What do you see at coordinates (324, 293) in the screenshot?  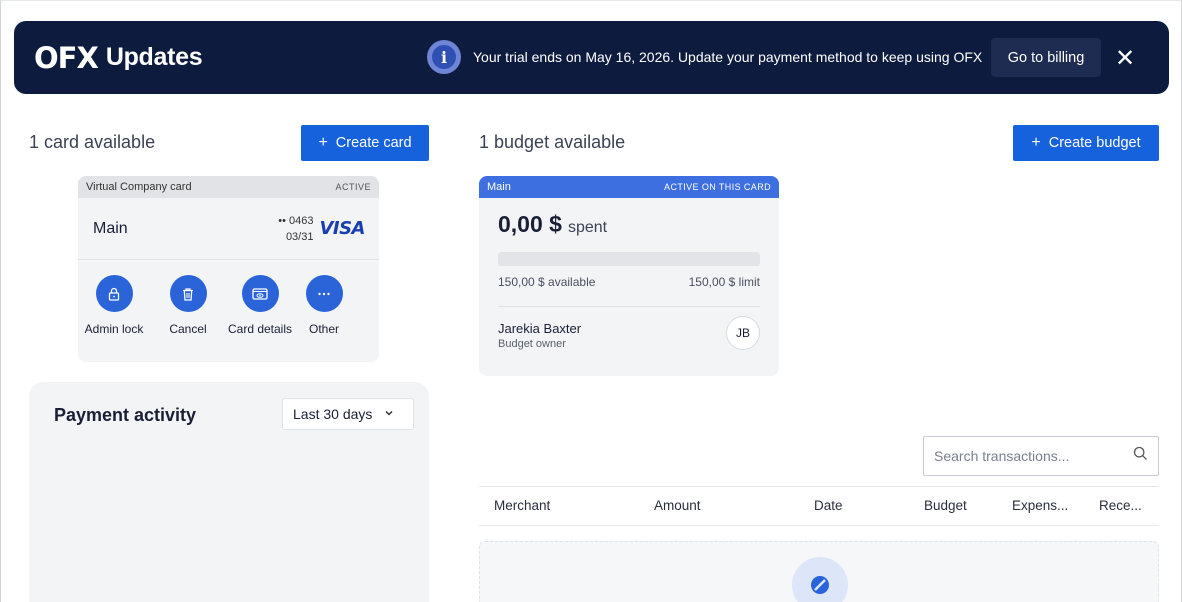 I see `more-icon` at bounding box center [324, 293].